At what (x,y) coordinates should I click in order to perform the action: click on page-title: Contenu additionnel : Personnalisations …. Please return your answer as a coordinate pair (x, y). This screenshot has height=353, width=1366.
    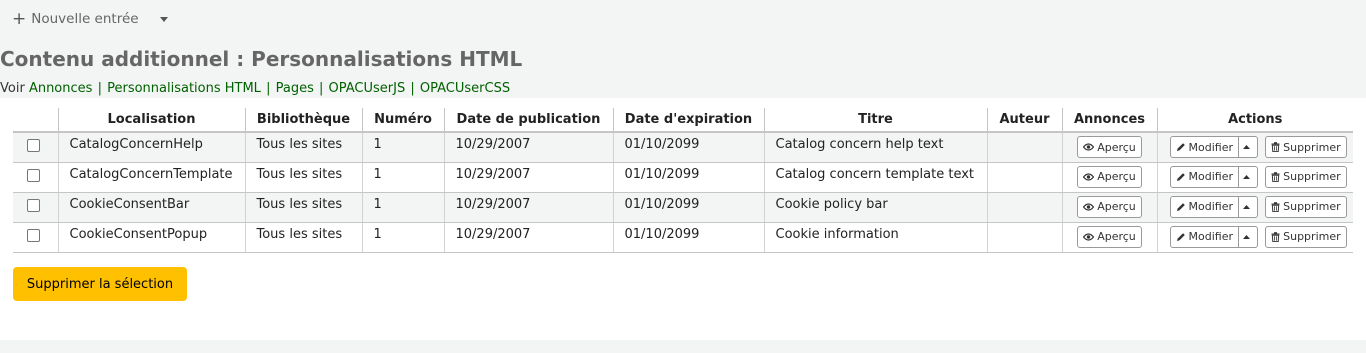
    Looking at the image, I should click on (261, 59).